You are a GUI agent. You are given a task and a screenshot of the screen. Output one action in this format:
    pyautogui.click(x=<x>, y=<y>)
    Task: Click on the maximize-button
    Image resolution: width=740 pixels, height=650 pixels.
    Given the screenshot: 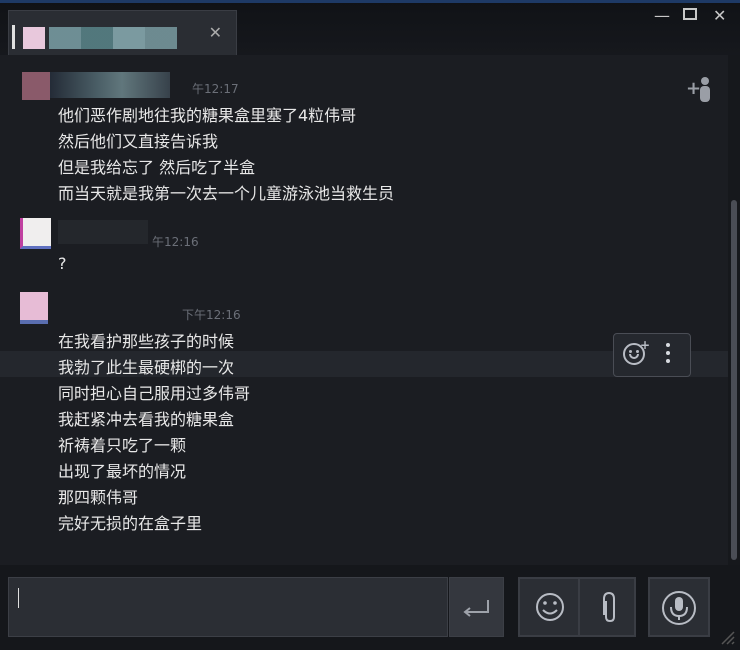 What is the action you would take?
    pyautogui.click(x=690, y=15)
    